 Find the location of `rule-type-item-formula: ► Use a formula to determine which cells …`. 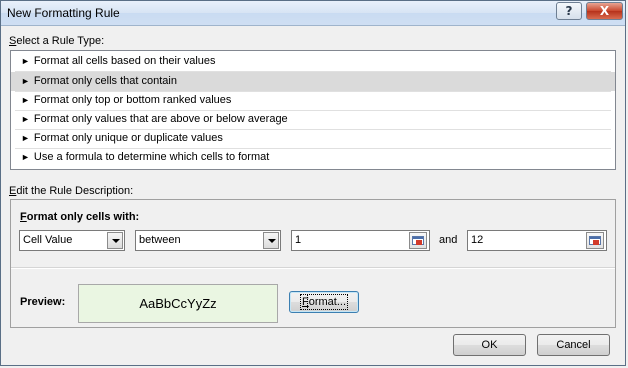

rule-type-item-formula: ► Use a formula to determine which cells … is located at coordinates (313, 157).